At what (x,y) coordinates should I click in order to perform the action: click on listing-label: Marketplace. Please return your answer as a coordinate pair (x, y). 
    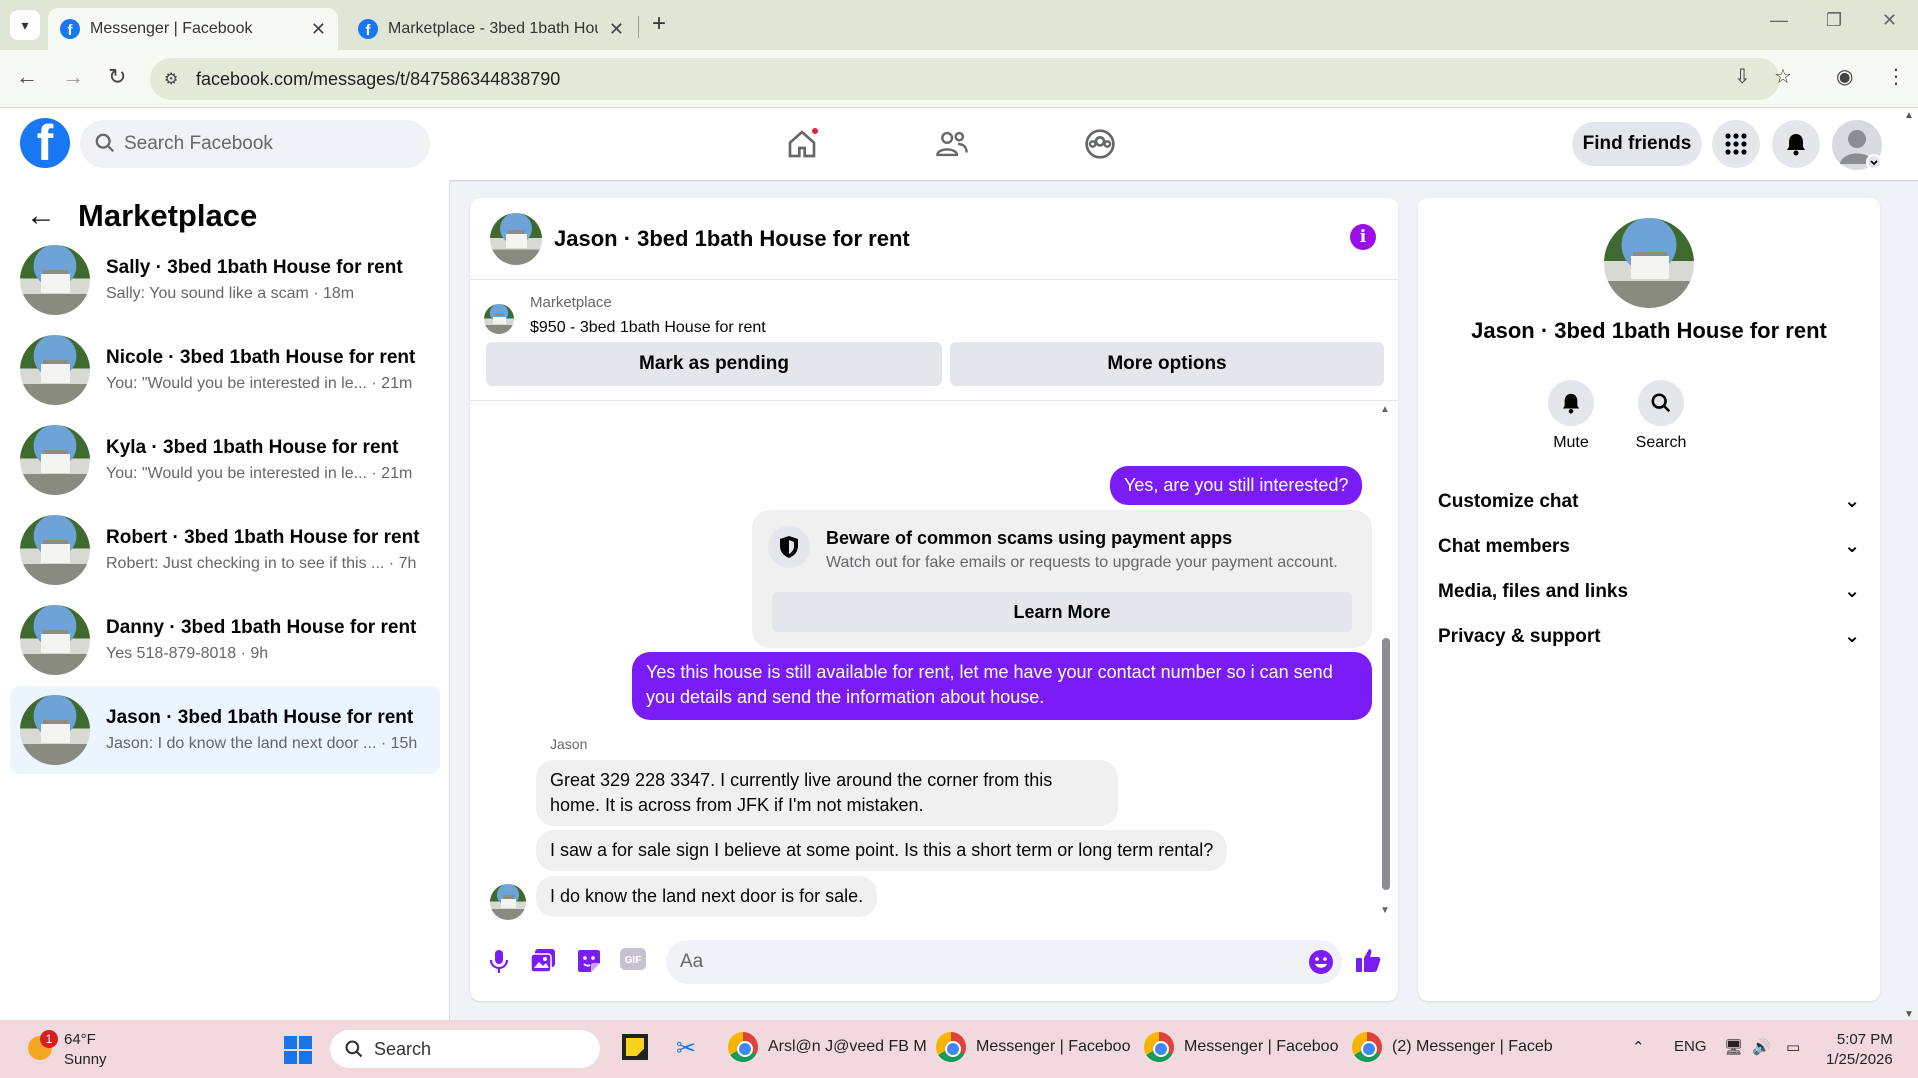
    Looking at the image, I should click on (571, 302).